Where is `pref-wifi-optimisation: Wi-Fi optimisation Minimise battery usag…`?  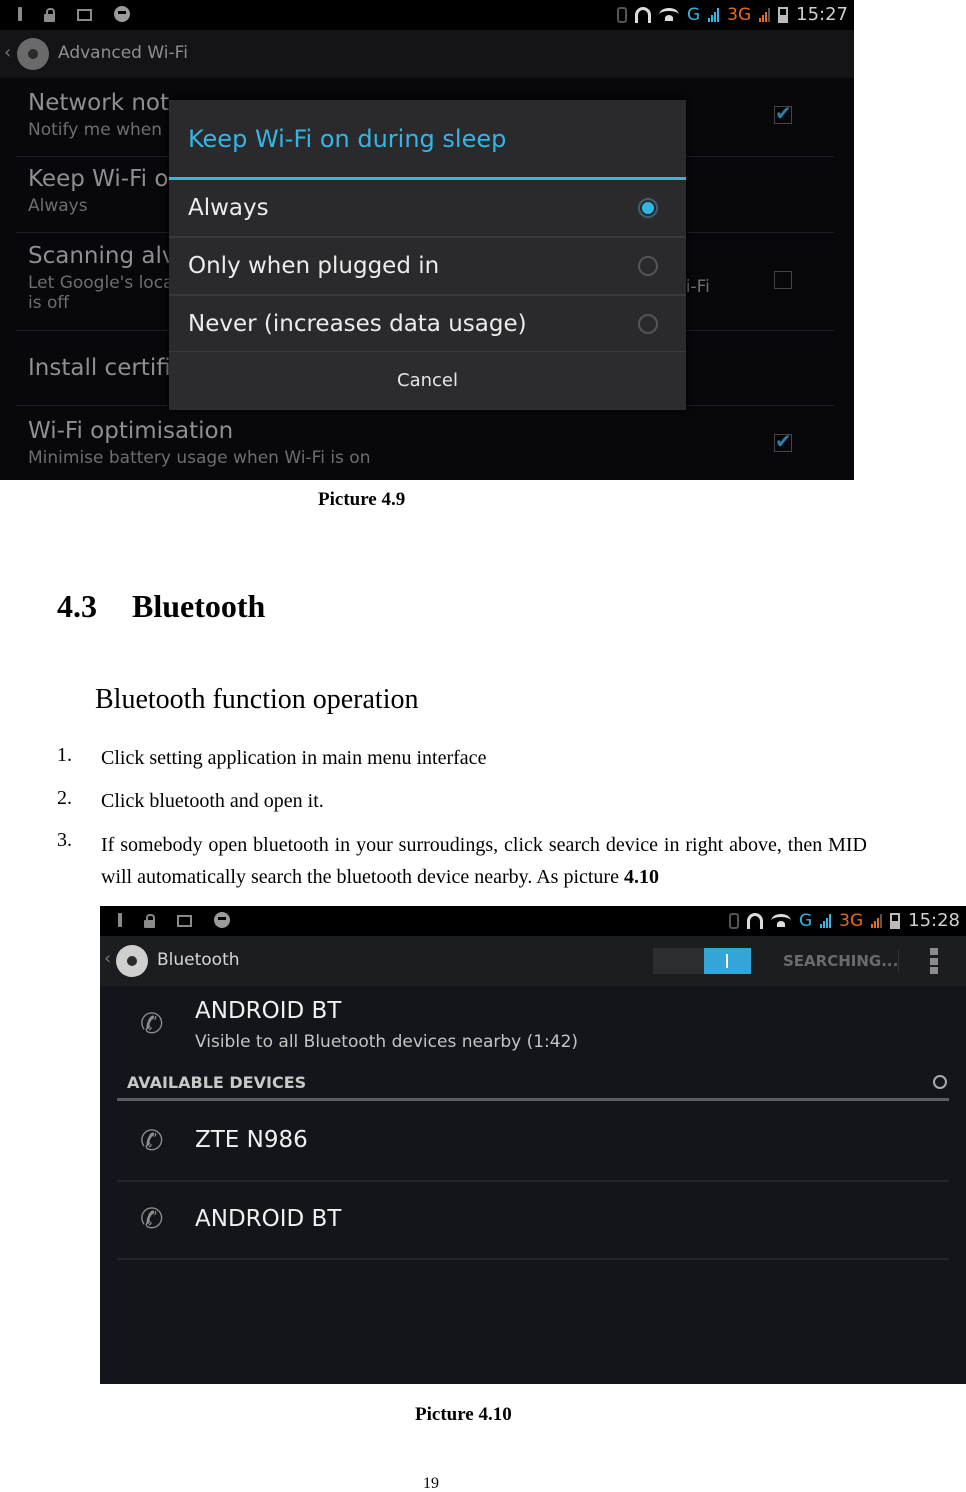 pref-wifi-optimisation: Wi-Fi optimisation Minimise battery usag… is located at coordinates (199, 443).